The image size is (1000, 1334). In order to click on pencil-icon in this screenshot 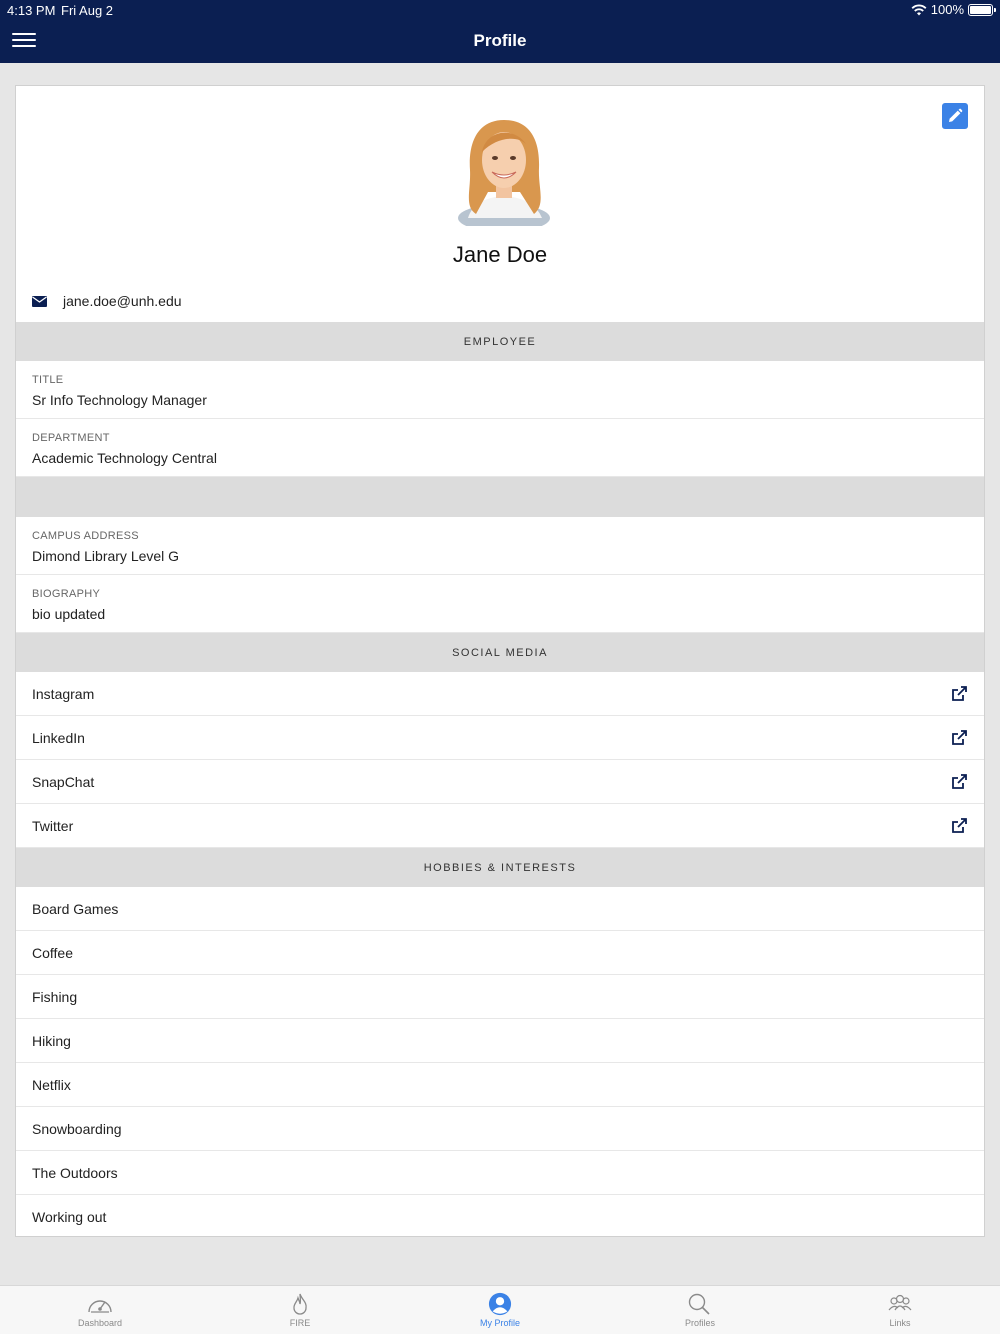, I will do `click(956, 115)`.